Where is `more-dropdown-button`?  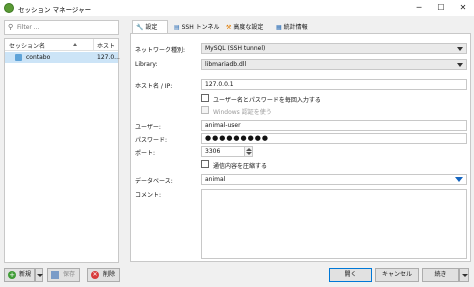 more-dropdown-button is located at coordinates (464, 275).